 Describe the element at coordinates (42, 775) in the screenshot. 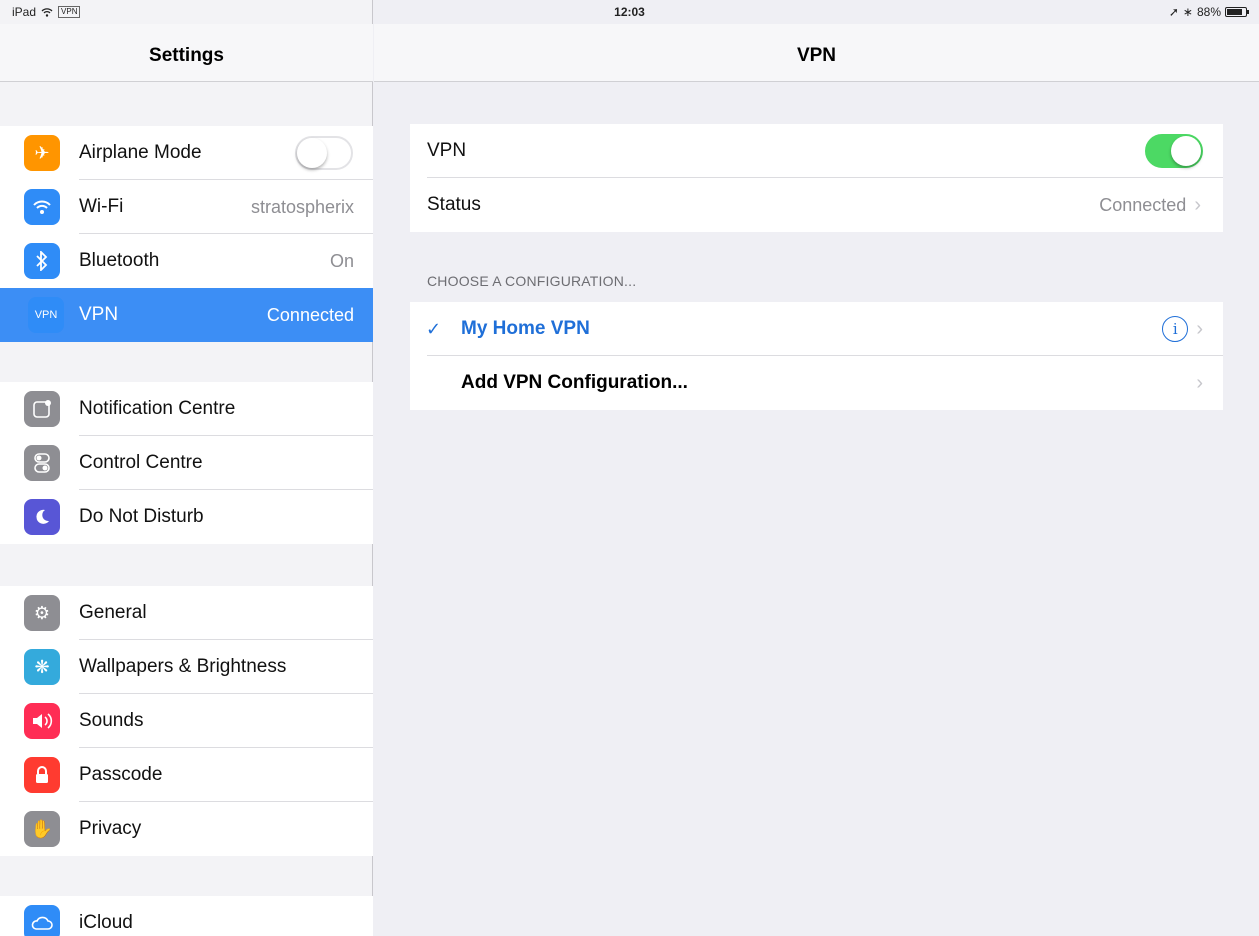

I see `lock-icon` at that location.